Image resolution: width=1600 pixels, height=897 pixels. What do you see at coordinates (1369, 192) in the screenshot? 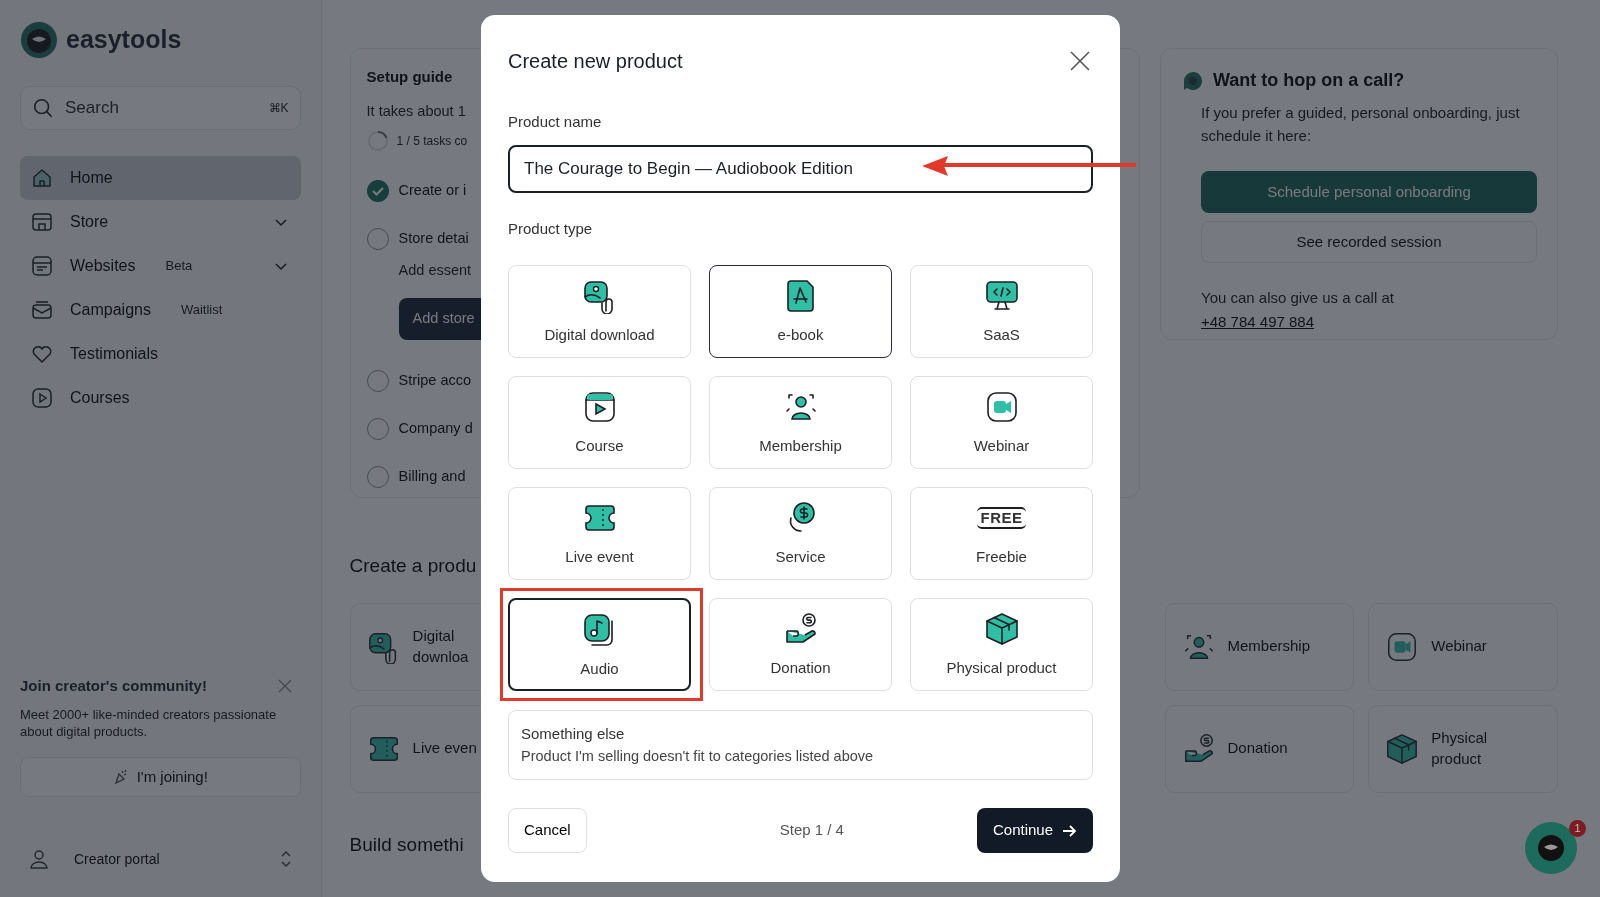
I see `schedule-button: Schedule personal onboarding` at bounding box center [1369, 192].